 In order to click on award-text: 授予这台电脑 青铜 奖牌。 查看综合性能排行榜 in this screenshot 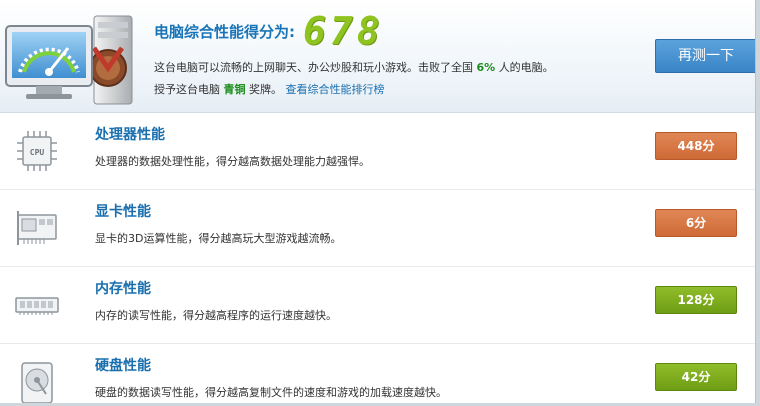, I will do `click(269, 89)`.